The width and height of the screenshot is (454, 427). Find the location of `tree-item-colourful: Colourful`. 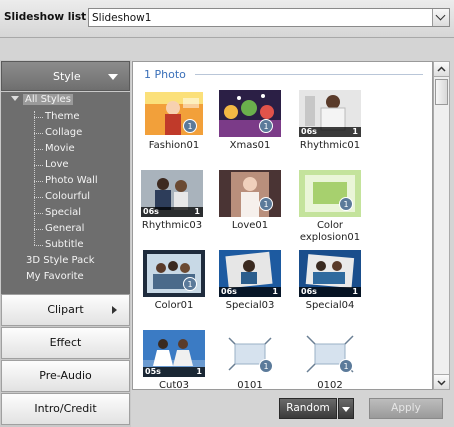

tree-item-colourful: Colourful is located at coordinates (67, 196).